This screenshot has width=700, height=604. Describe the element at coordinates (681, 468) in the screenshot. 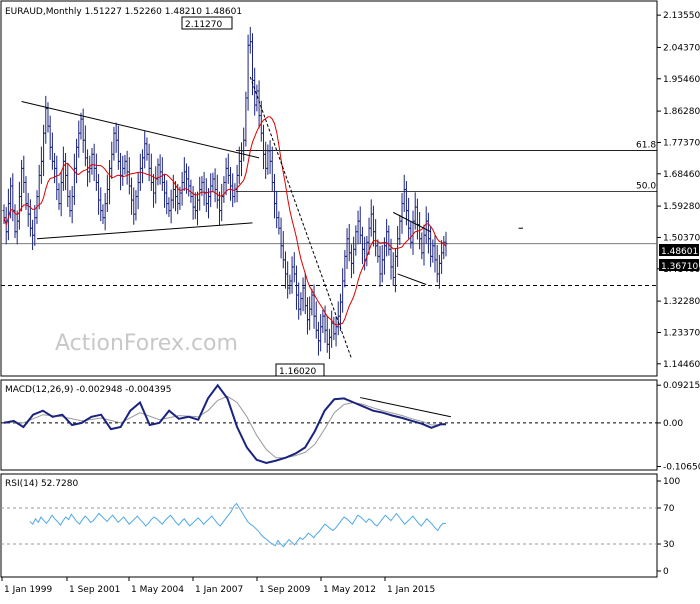

I see `macd-tick-label: -0.106503` at that location.